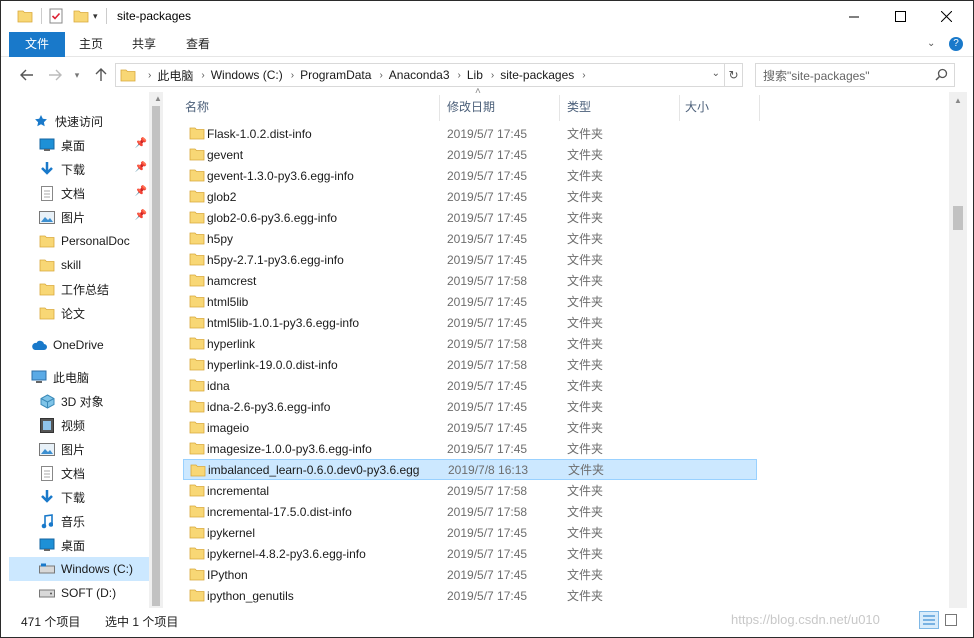  I want to click on up-arrow-icon, so click(101, 75).